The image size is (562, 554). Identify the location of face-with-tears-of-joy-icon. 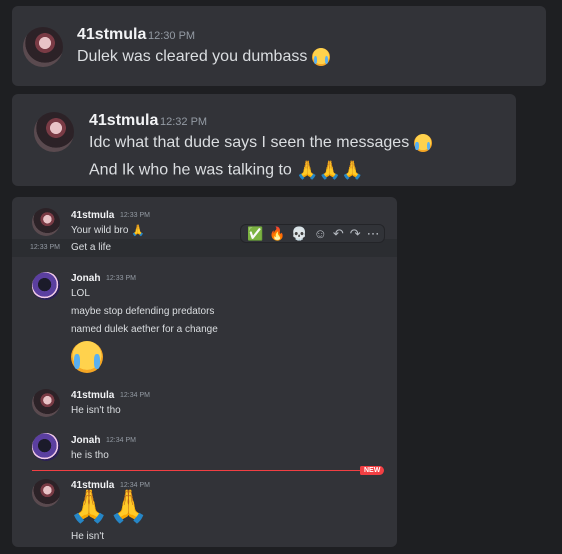
(87, 357).